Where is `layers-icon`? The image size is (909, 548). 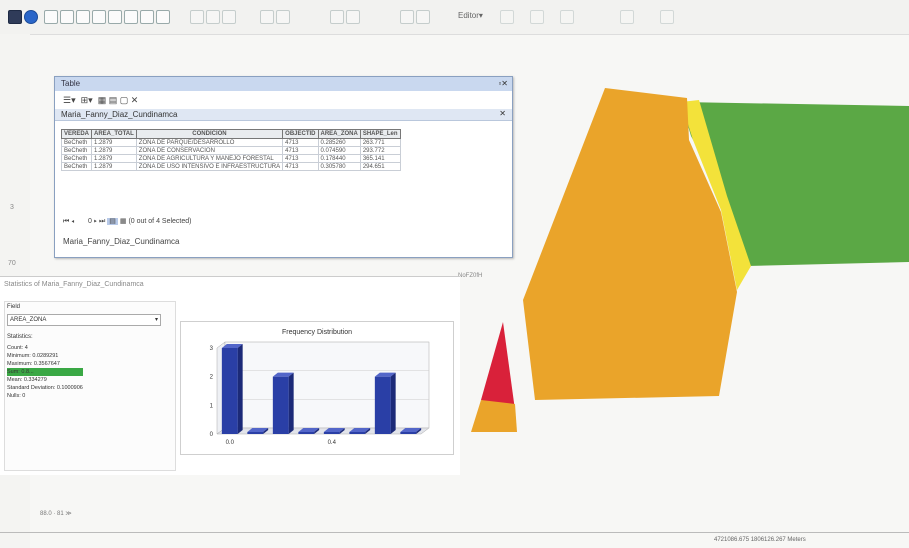 layers-icon is located at coordinates (163, 17).